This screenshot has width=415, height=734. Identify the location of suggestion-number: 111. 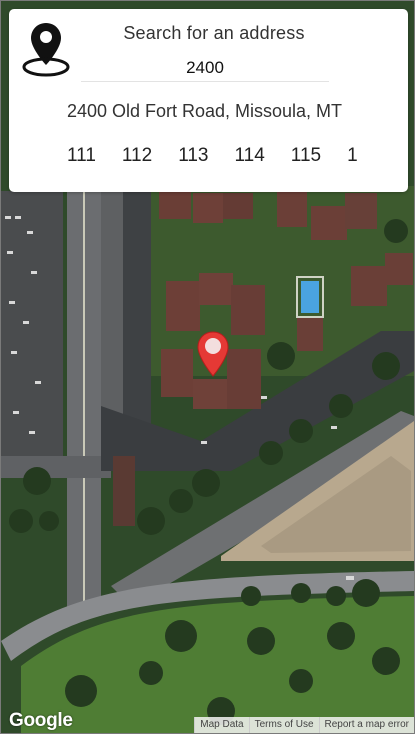
(81, 156).